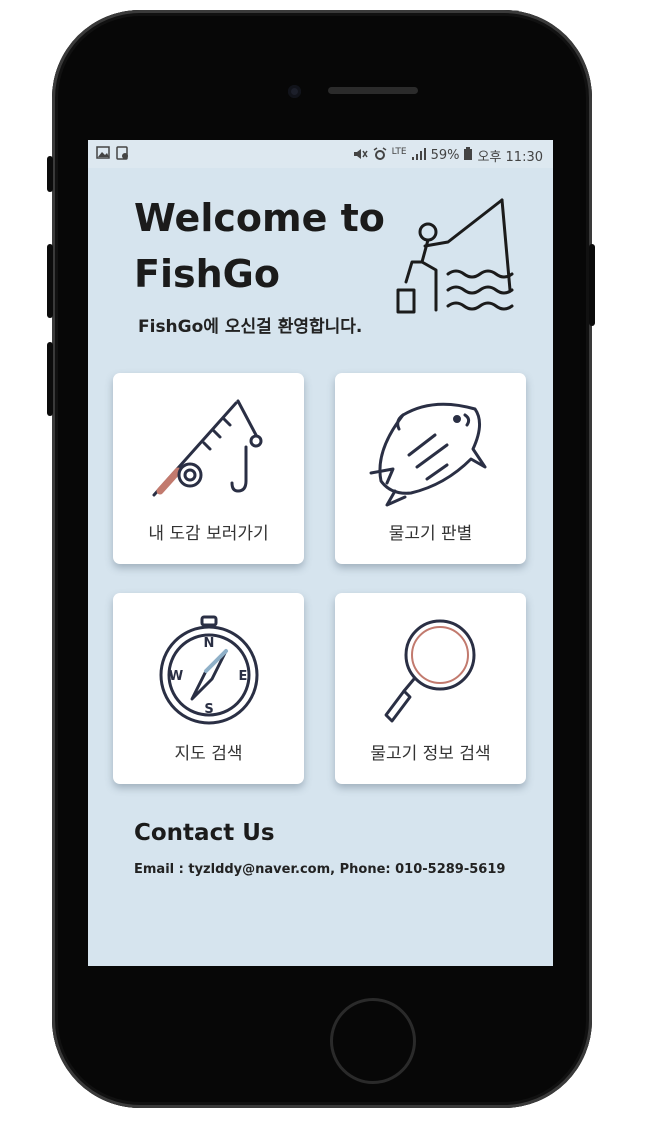  What do you see at coordinates (510, 157) in the screenshot?
I see `clock: 오후 11:30` at bounding box center [510, 157].